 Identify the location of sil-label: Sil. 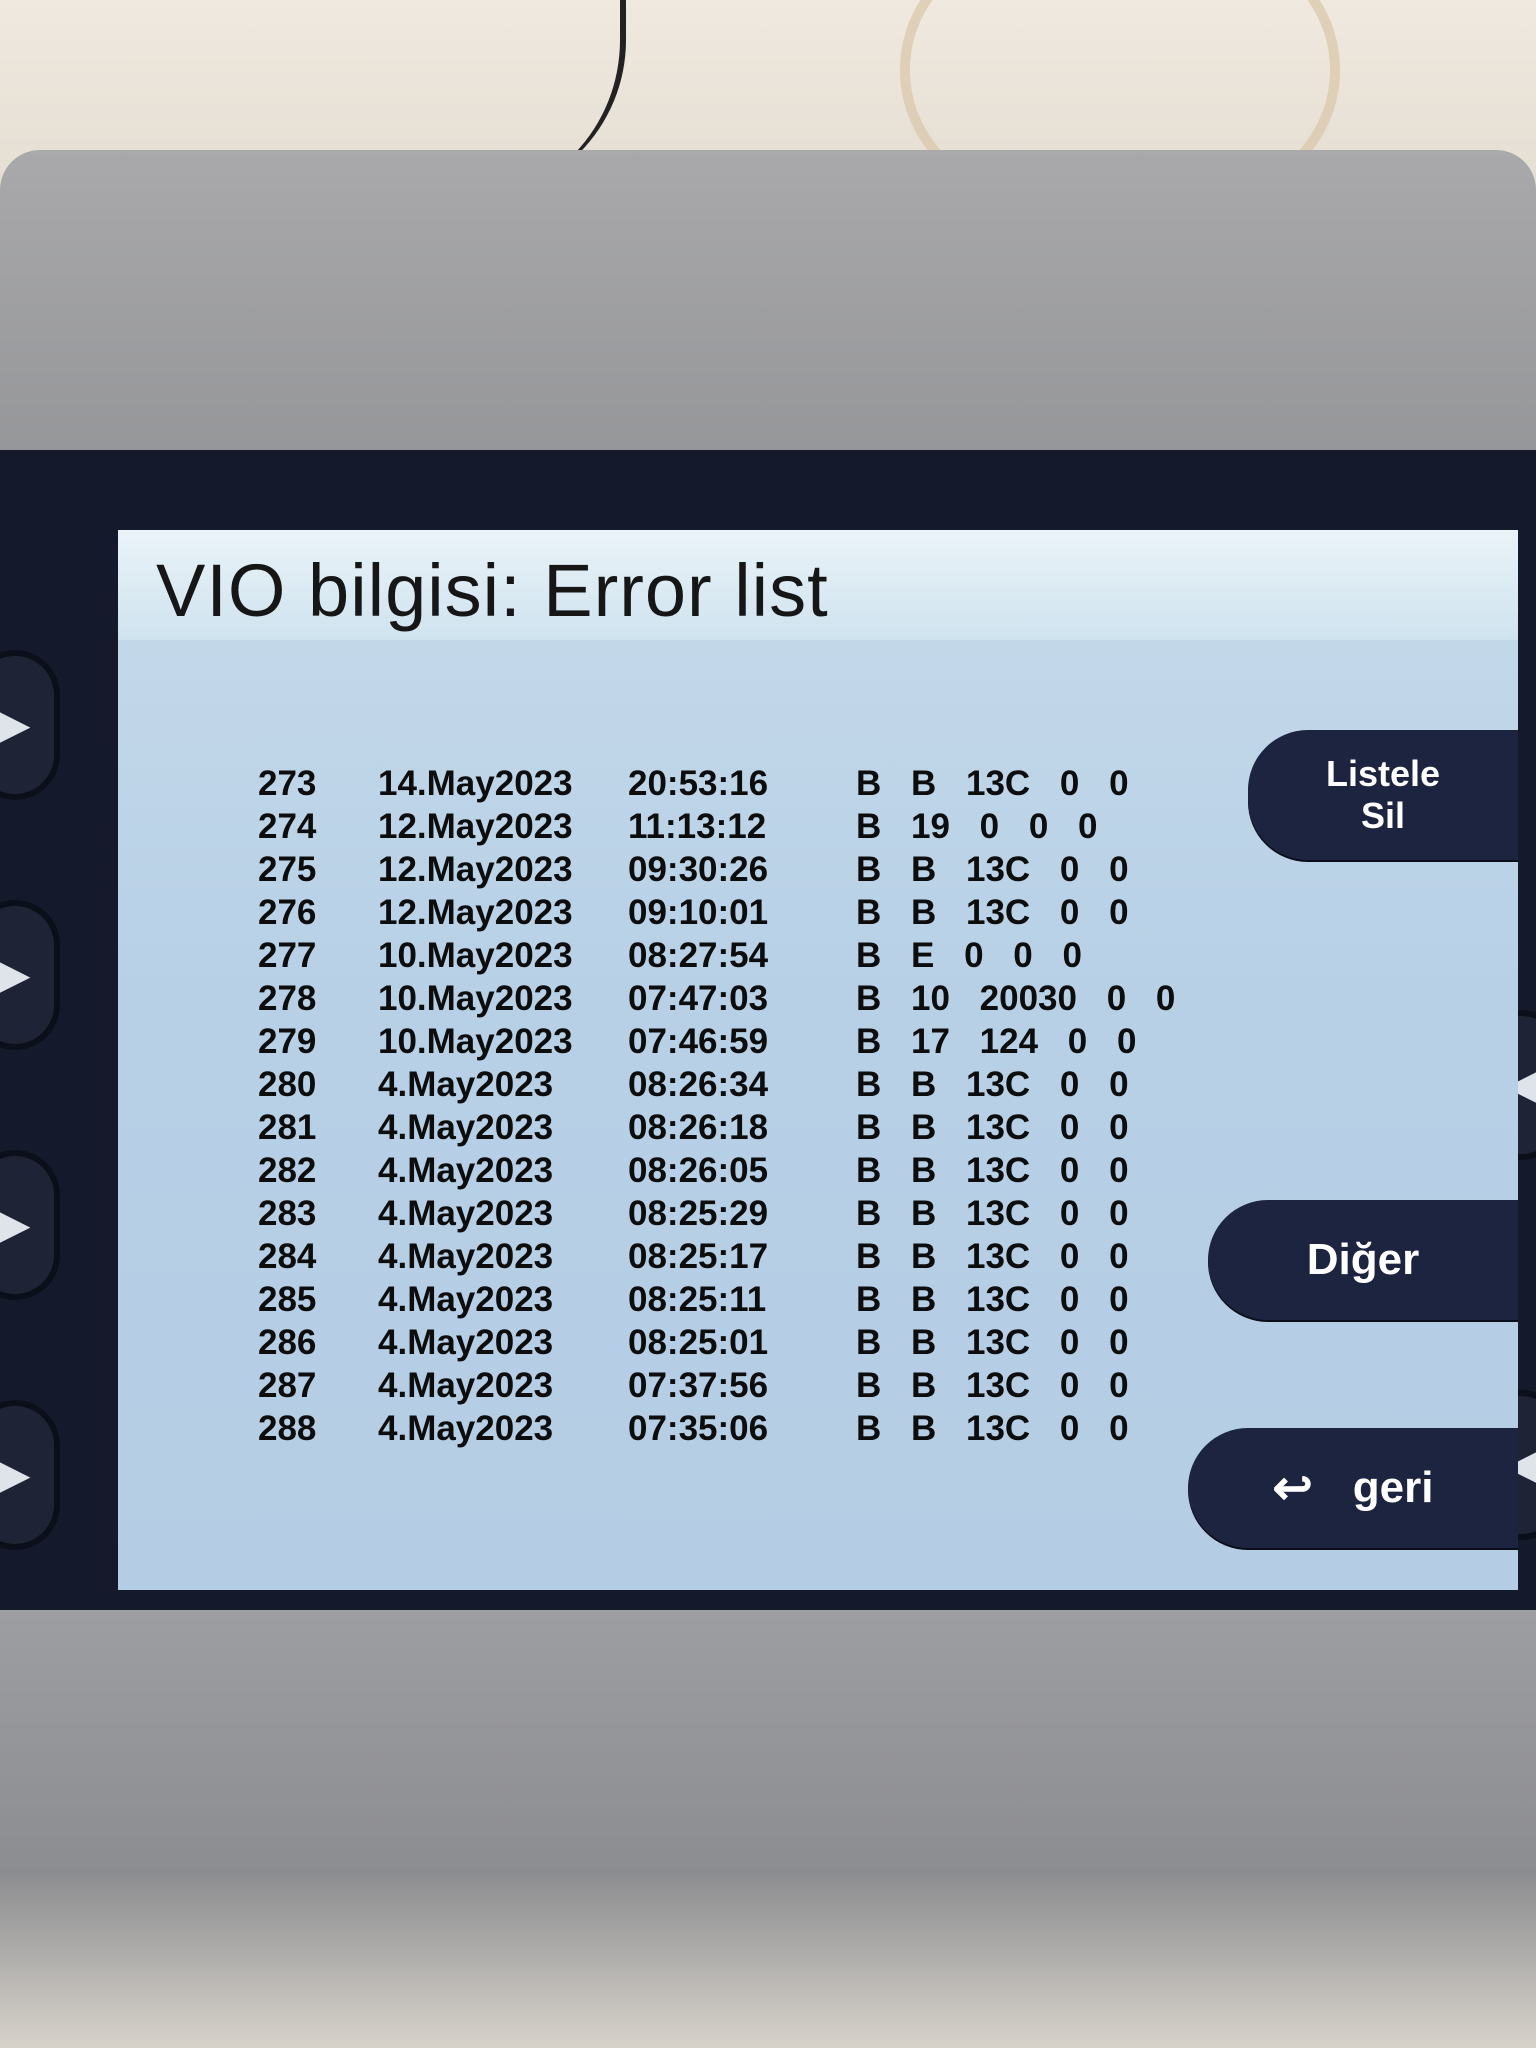
(1382, 815).